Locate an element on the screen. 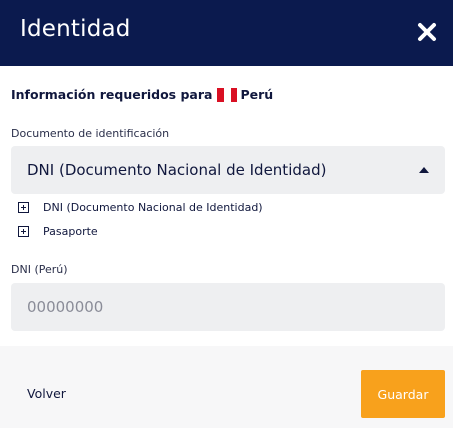  document-option-dni: DNI (Documento Nacional de Identidad) is located at coordinates (140, 207).